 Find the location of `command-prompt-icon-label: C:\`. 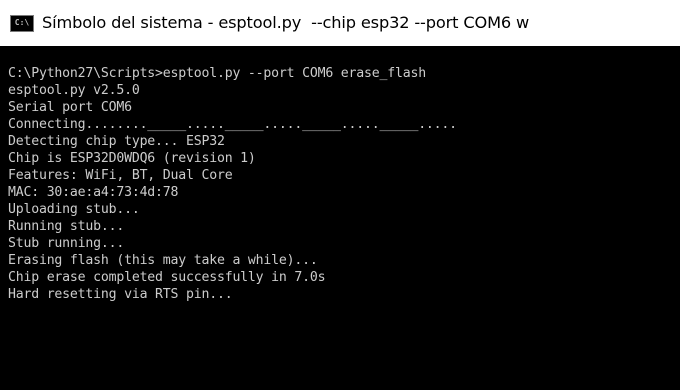

command-prompt-icon-label: C:\ is located at coordinates (22, 22).